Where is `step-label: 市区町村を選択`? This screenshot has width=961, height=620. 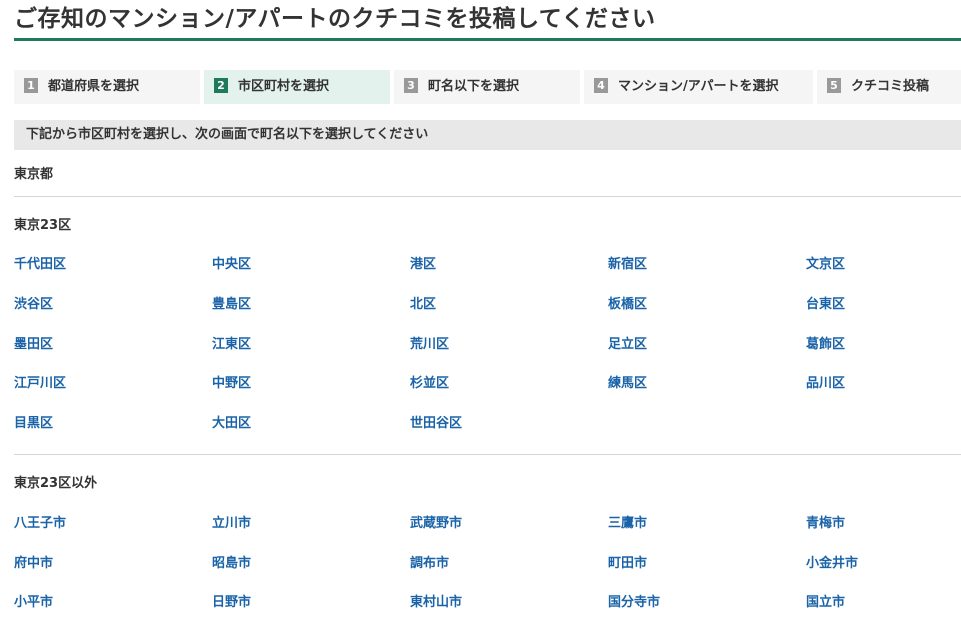 step-label: 市区町村を選択 is located at coordinates (284, 86).